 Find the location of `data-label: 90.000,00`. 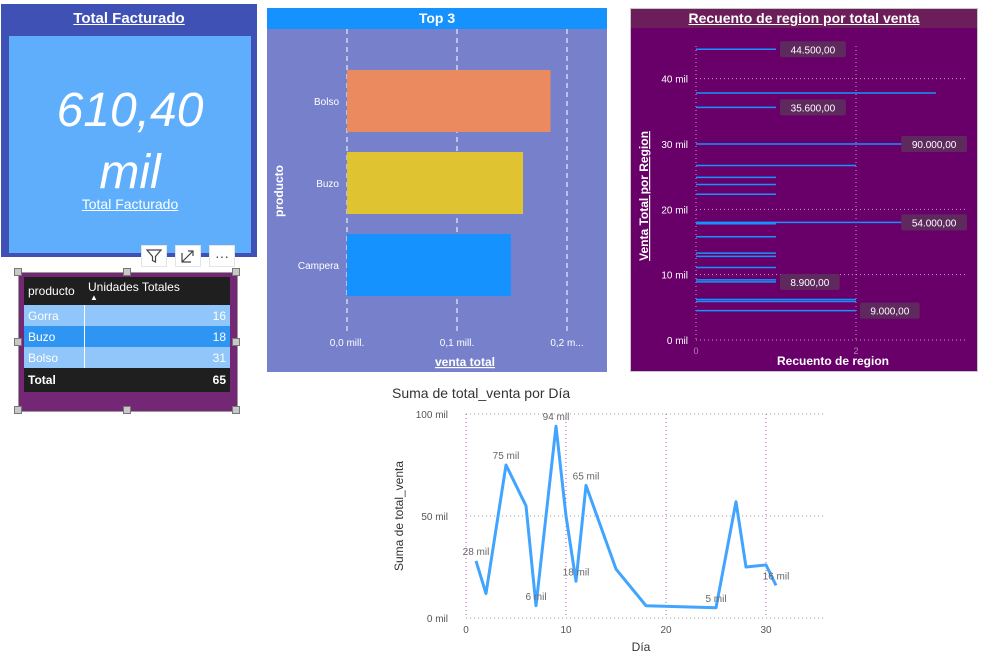

data-label: 90.000,00 is located at coordinates (934, 145).